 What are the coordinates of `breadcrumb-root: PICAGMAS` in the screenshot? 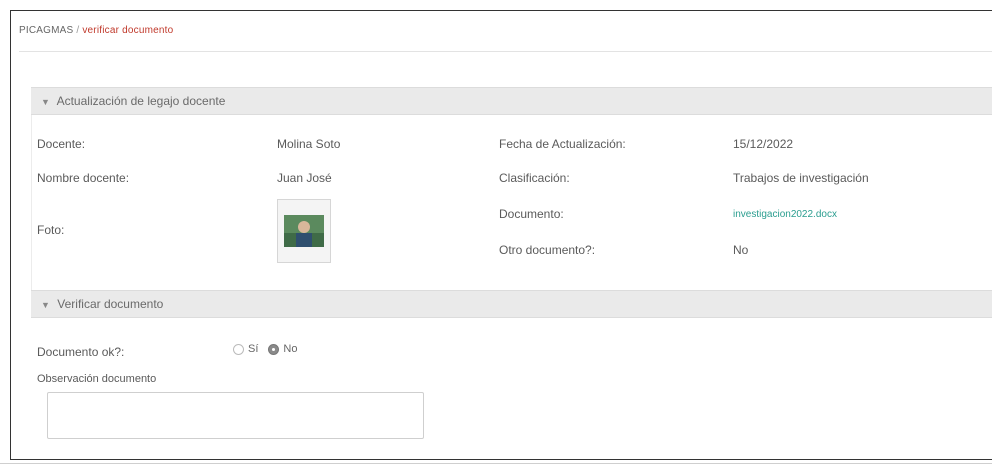 It's located at (46, 30).